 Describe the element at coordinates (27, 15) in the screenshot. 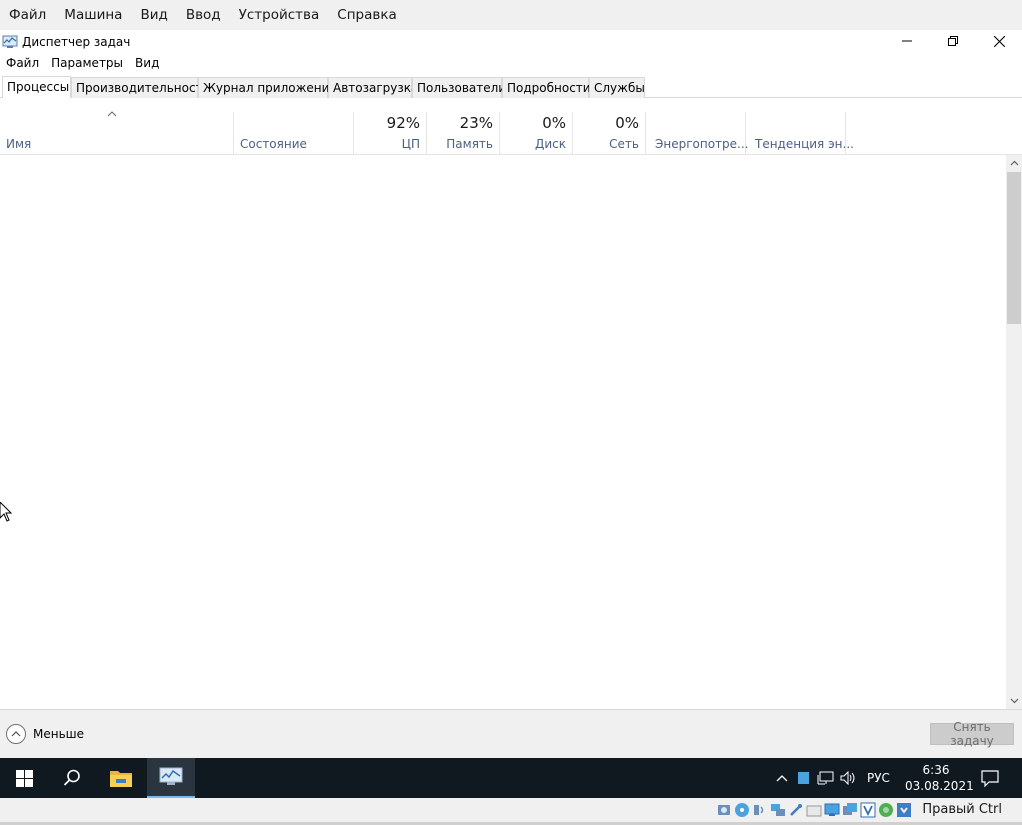

I see `vbox-menu-file: Файл` at that location.